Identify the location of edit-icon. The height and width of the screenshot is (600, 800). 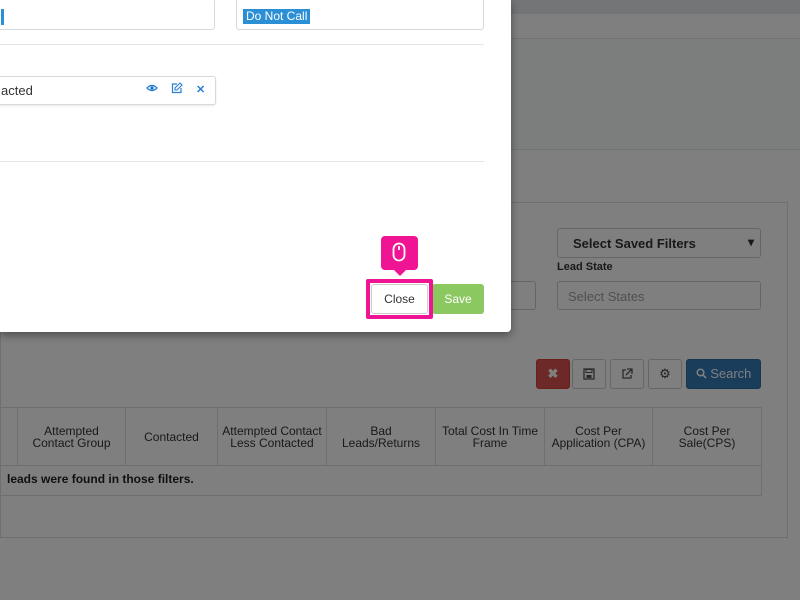
(177, 89).